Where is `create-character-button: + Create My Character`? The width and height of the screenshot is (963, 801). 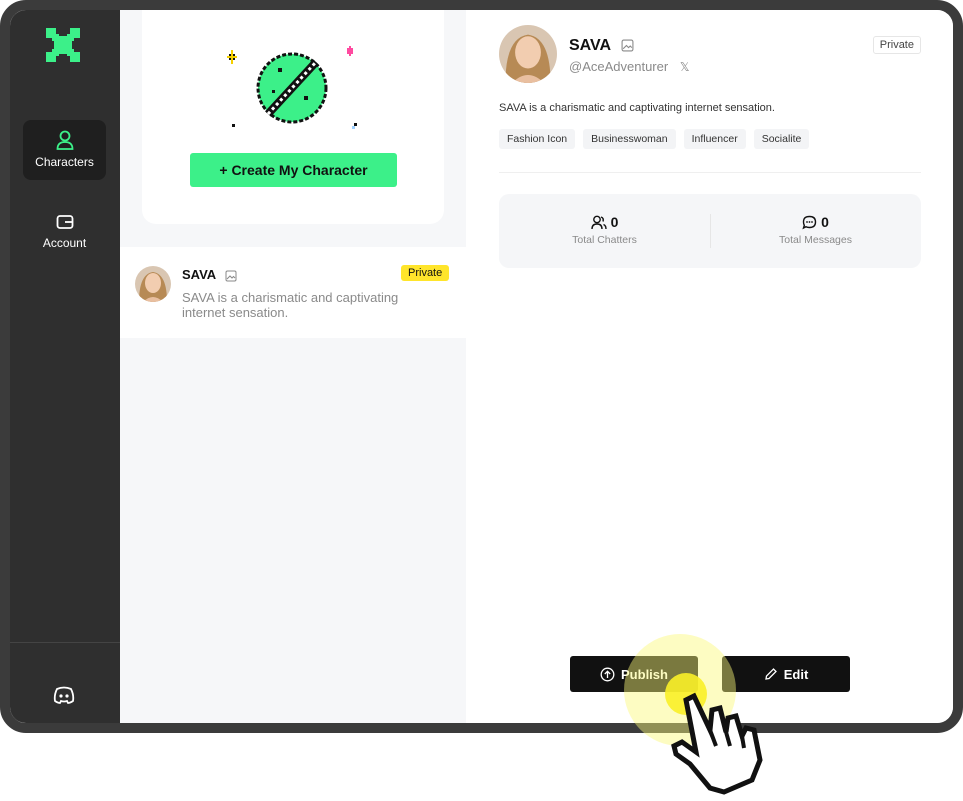 create-character-button: + Create My Character is located at coordinates (293, 170).